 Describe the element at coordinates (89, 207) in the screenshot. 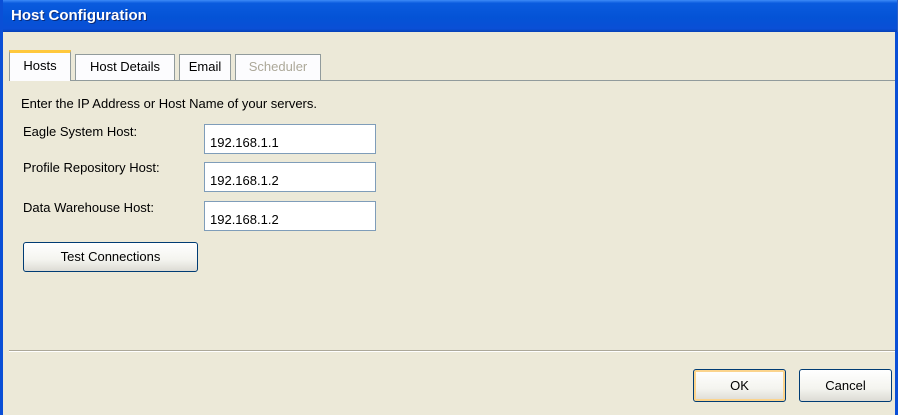

I see `data-warehouse-host-label: Data Warehouse Host:` at that location.